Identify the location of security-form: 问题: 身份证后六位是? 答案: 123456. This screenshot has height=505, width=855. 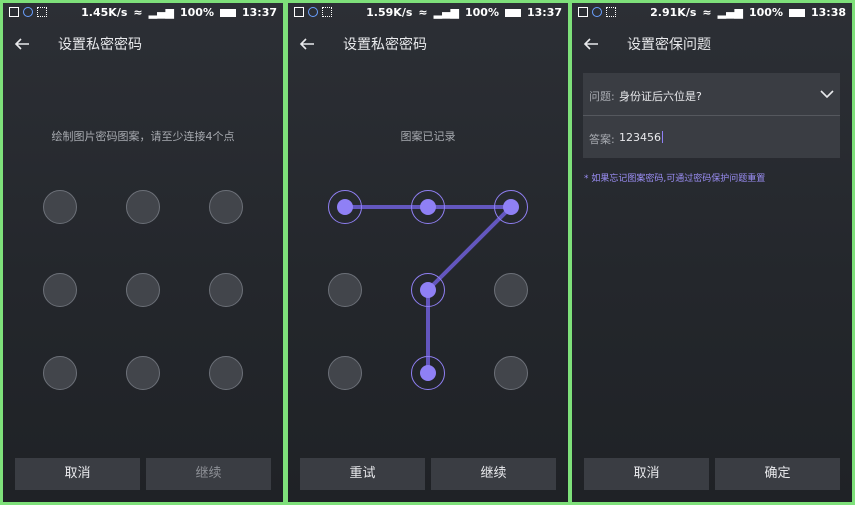
(711, 115).